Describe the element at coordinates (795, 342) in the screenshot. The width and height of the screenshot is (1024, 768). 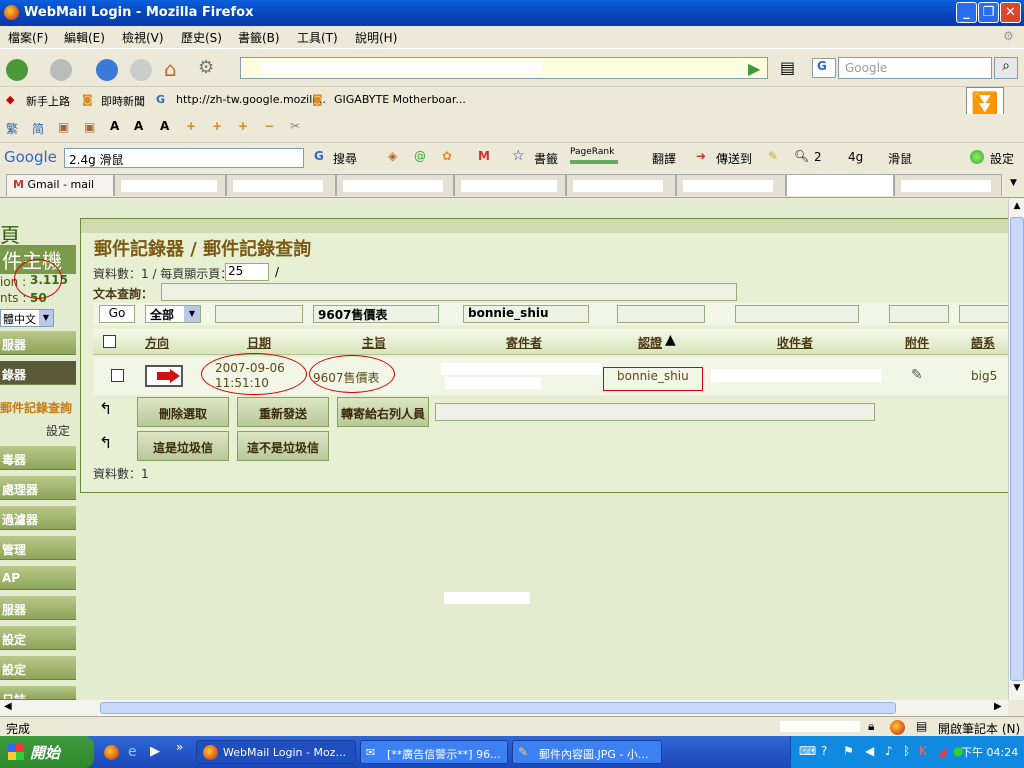
I see `column-recipient: 收件者` at that location.